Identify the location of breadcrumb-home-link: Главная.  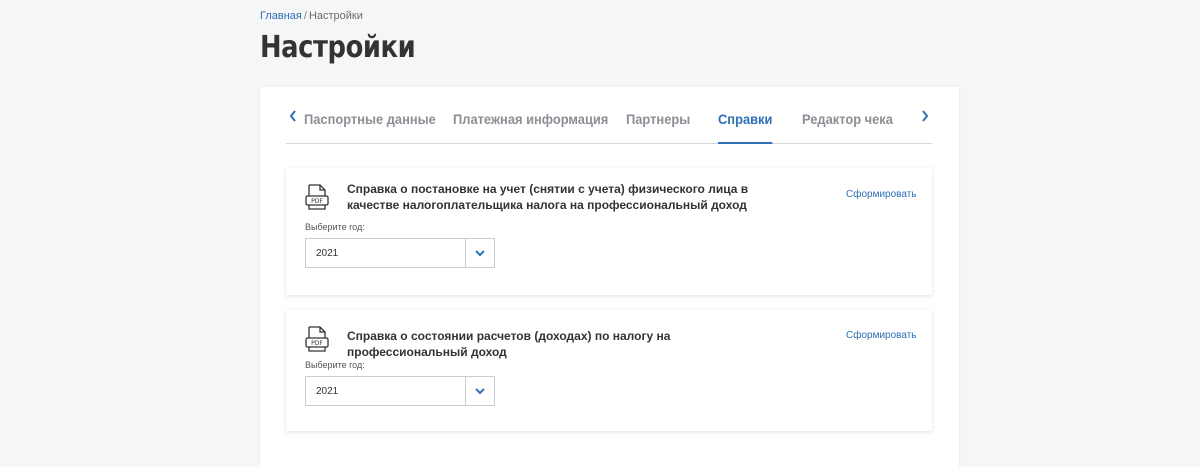
(281, 16).